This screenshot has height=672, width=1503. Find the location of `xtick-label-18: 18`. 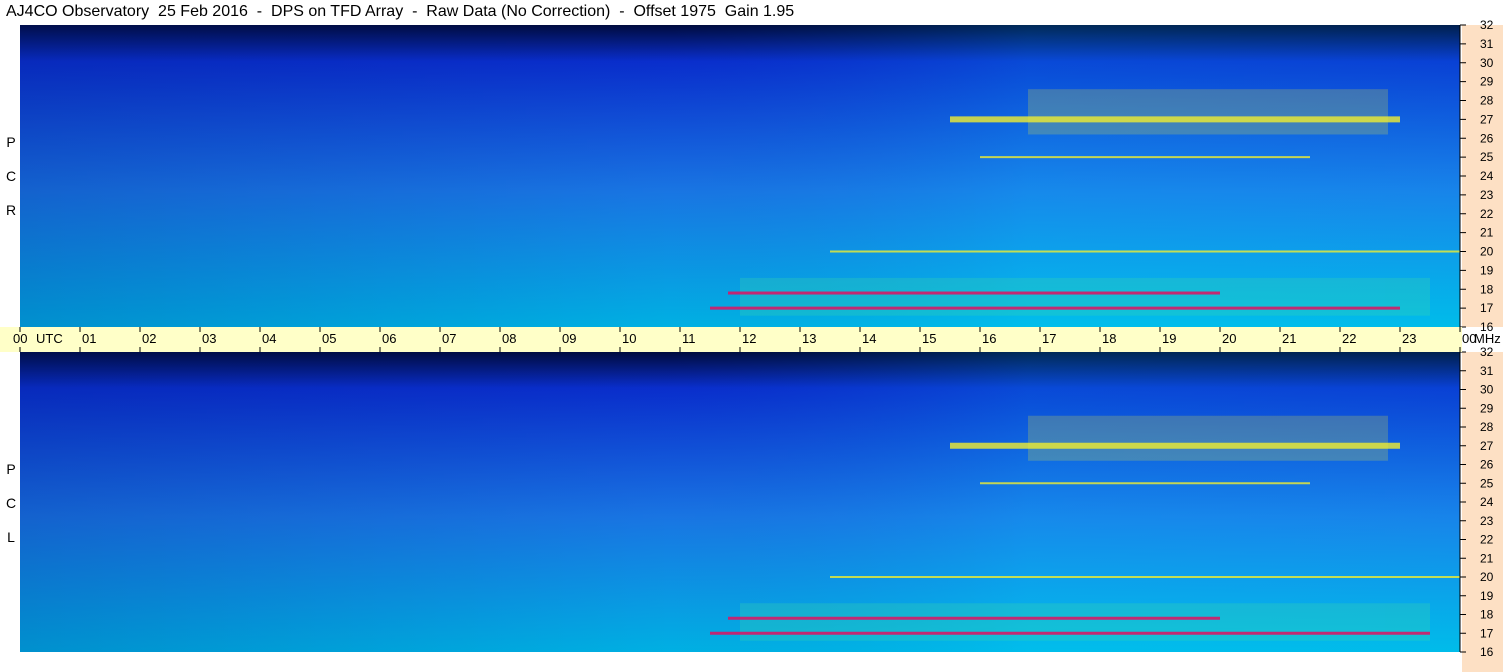

xtick-label-18: 18 is located at coordinates (1109, 338).